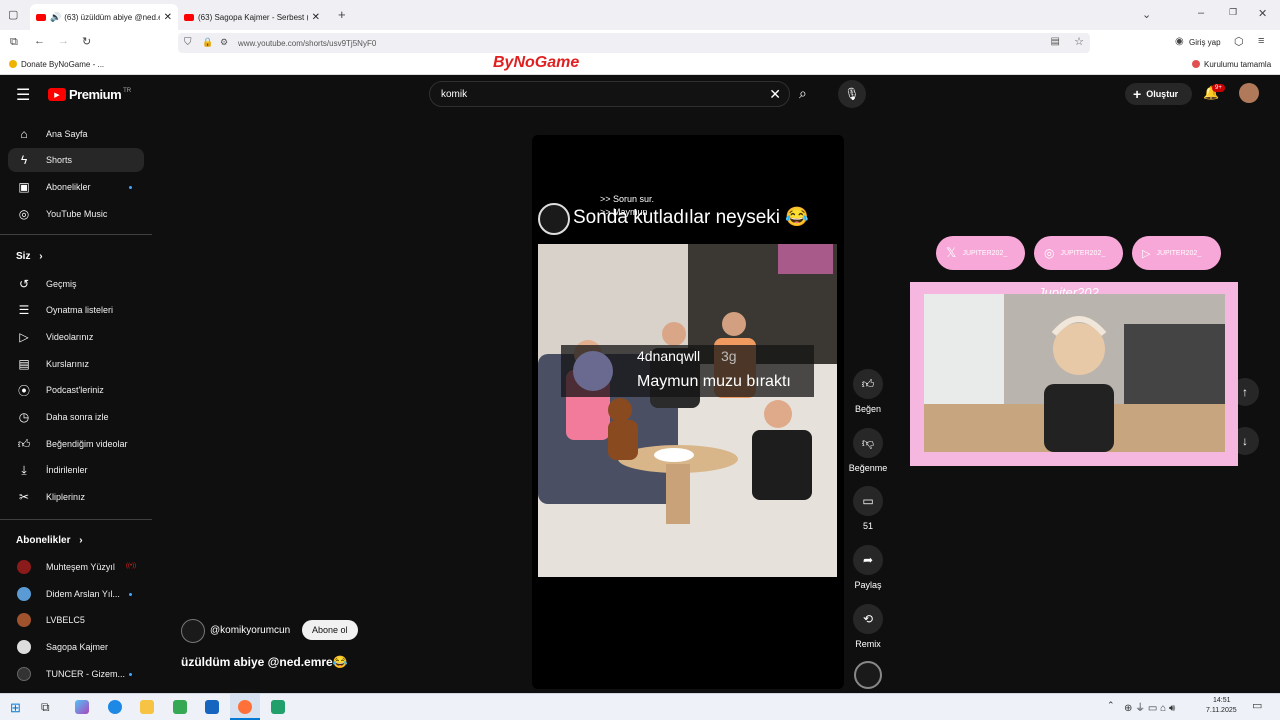  Describe the element at coordinates (189, 17) in the screenshot. I see `youtube-favicon-icon` at that location.